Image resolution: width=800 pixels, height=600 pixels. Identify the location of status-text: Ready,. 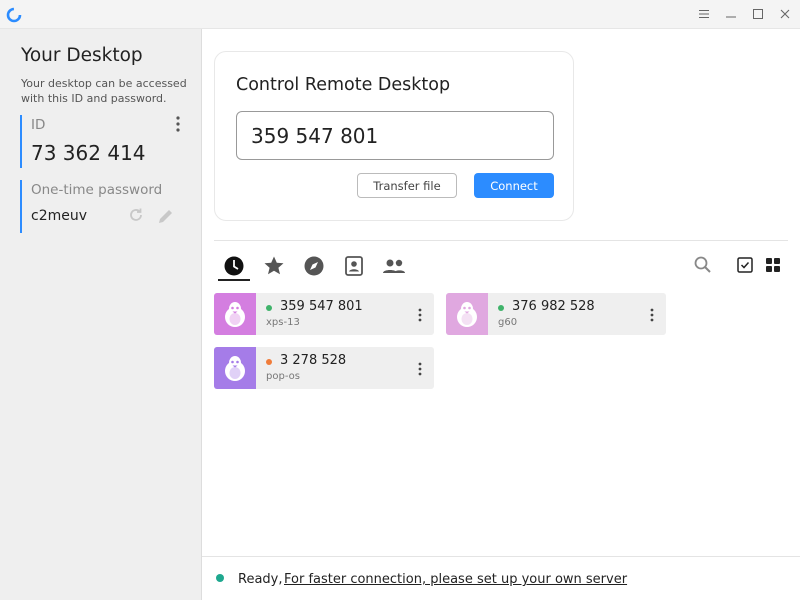
(260, 579).